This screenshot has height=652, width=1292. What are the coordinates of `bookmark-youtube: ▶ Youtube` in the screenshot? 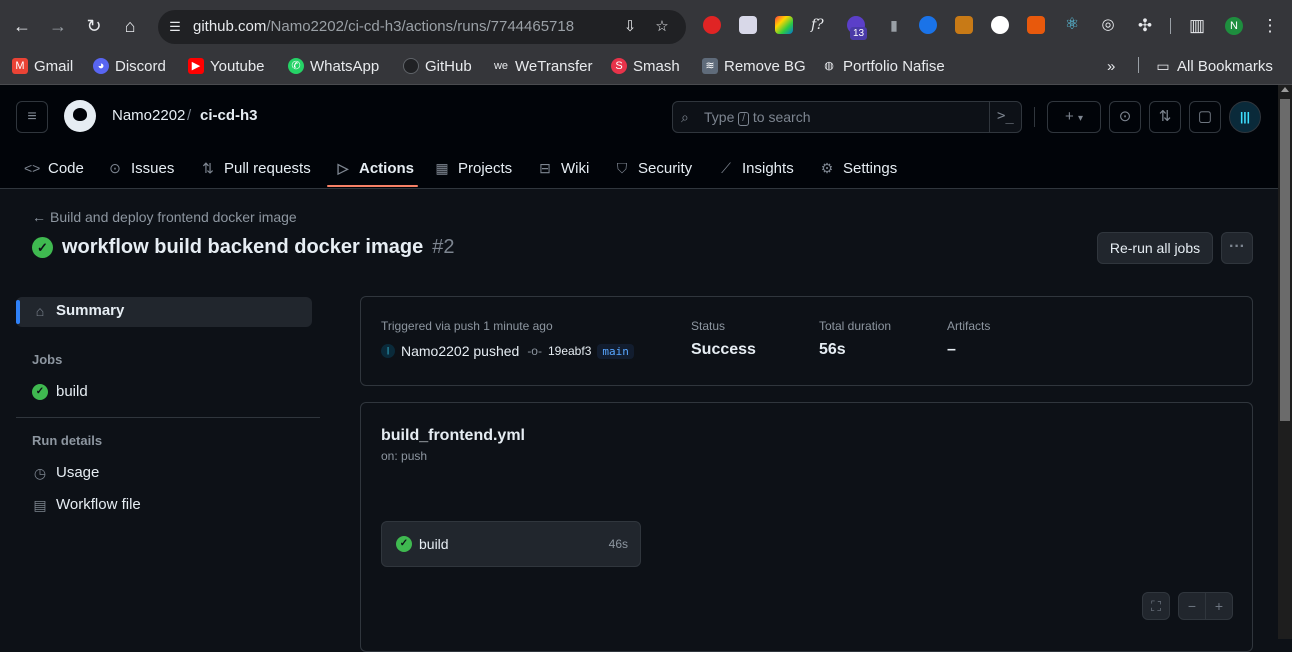 It's located at (226, 66).